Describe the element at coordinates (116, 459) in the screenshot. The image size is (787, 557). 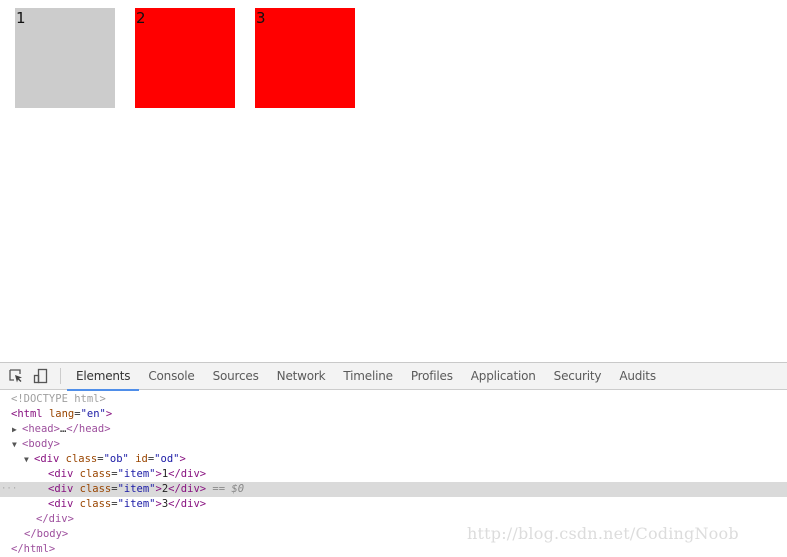
I see `attr-value: "ob"` at that location.